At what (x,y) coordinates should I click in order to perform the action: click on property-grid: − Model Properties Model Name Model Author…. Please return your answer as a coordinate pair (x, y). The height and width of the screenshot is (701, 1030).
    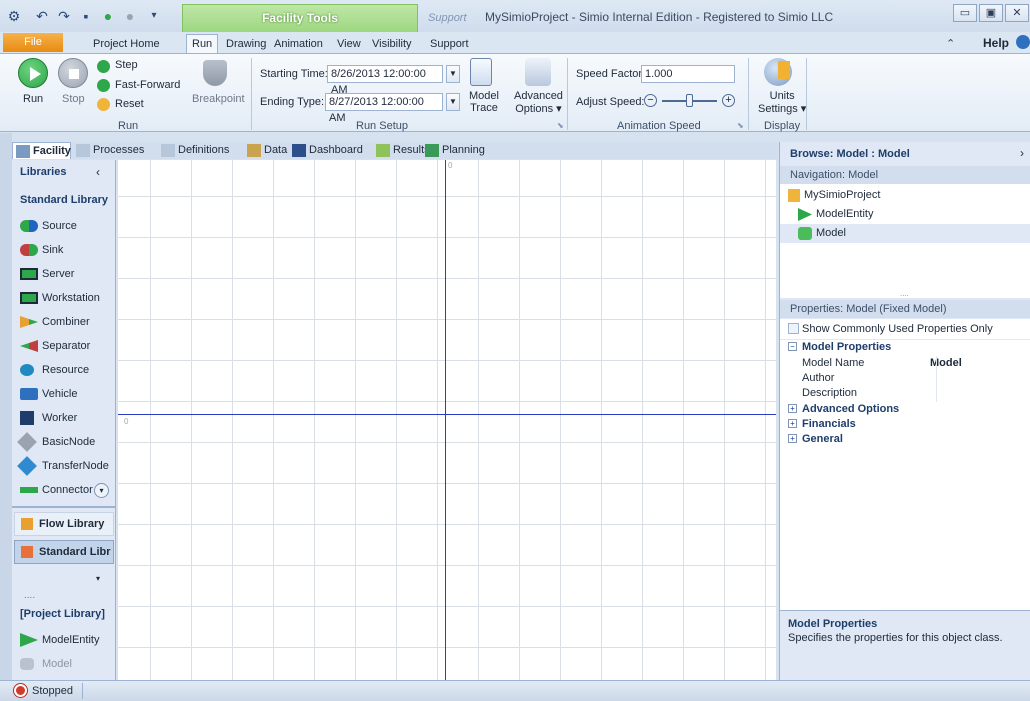
    Looking at the image, I should click on (905, 479).